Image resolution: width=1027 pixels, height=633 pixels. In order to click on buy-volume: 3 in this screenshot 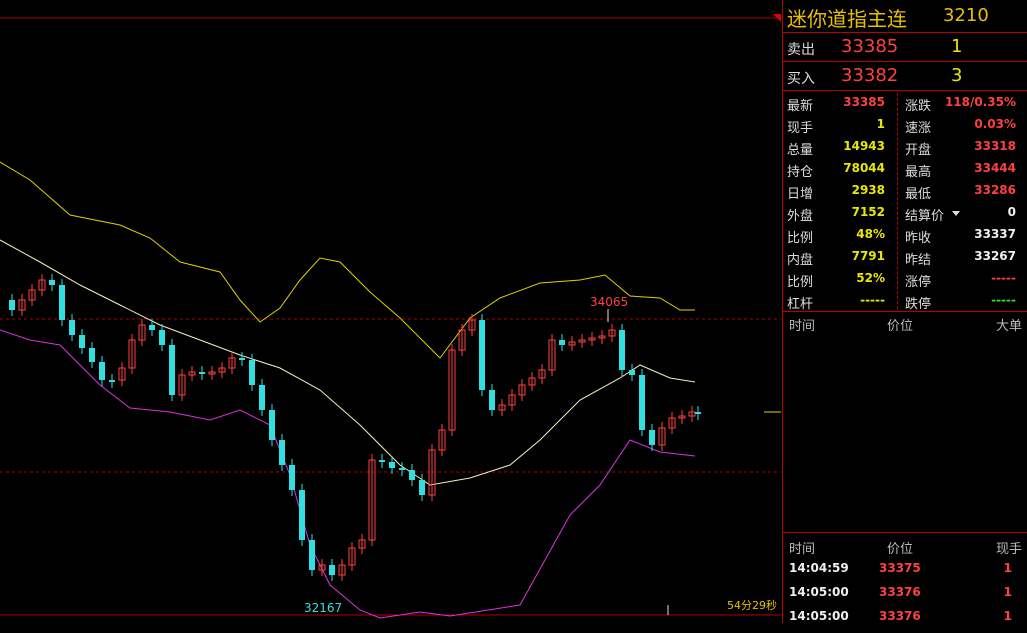, I will do `click(957, 75)`.